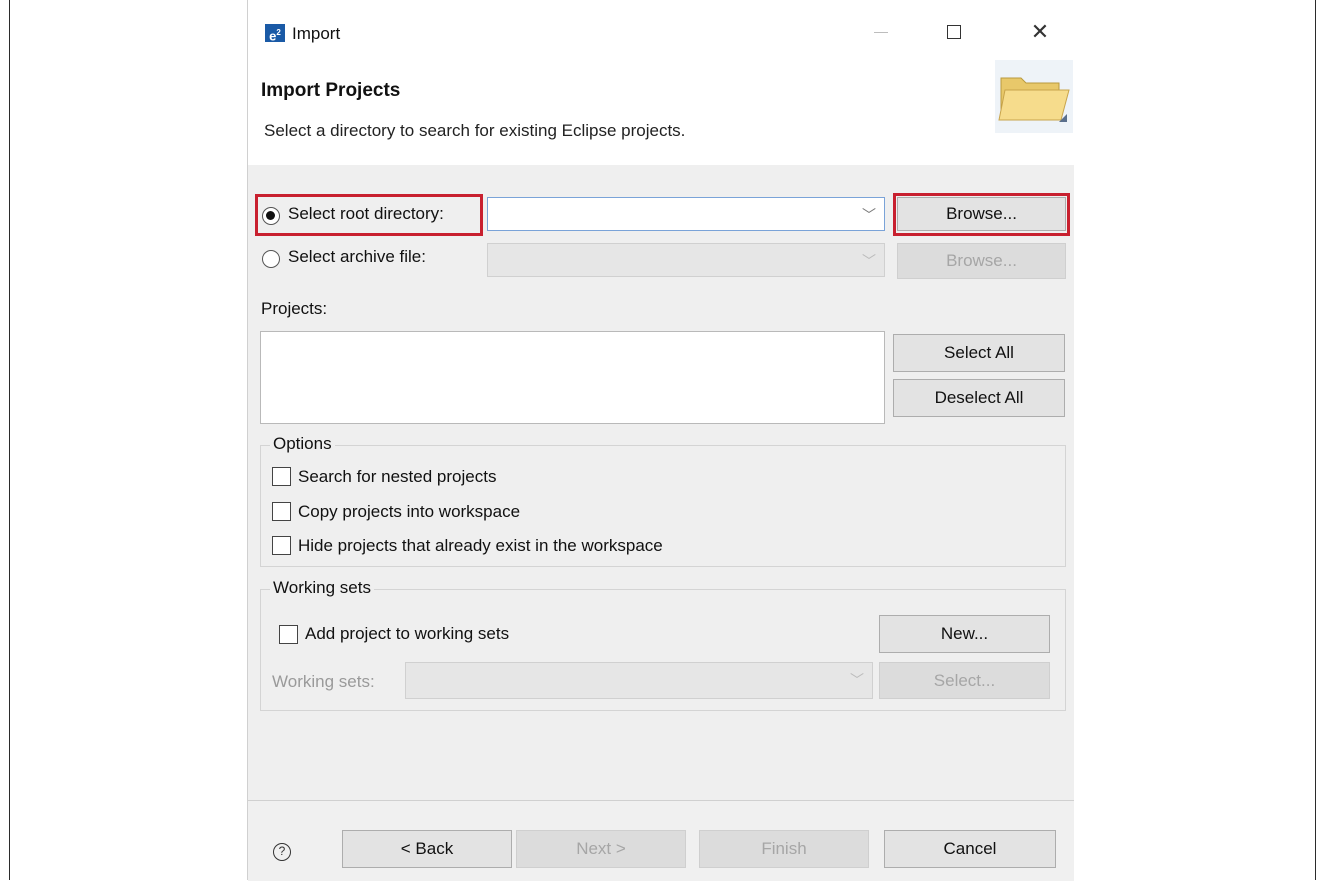  I want to click on wizard-footer: ? < Back Next > Finish Cancel, so click(661, 840).